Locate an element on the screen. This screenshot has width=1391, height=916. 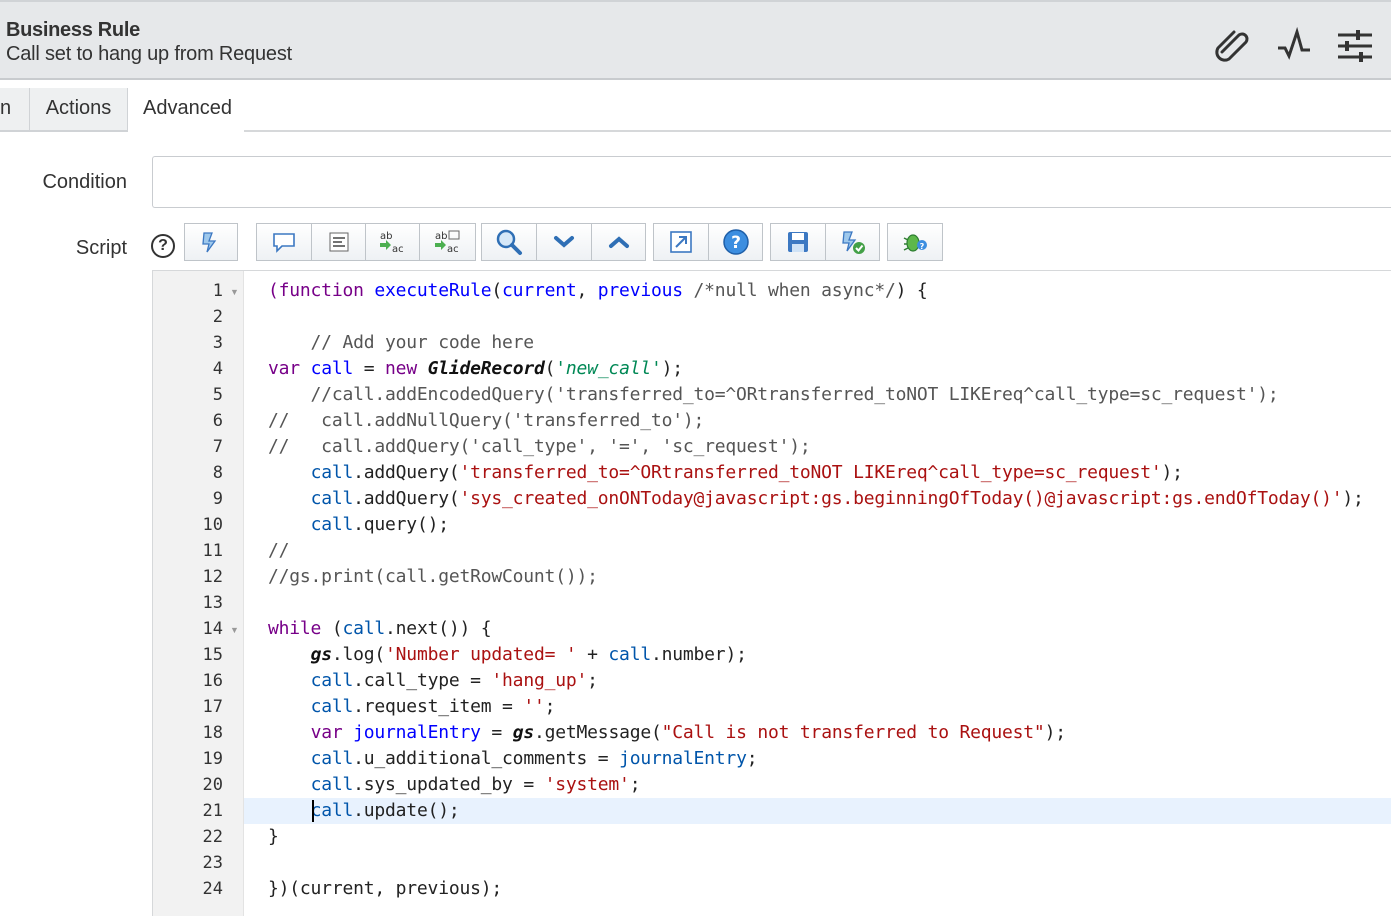
tab-partial: n is located at coordinates (15, 110).